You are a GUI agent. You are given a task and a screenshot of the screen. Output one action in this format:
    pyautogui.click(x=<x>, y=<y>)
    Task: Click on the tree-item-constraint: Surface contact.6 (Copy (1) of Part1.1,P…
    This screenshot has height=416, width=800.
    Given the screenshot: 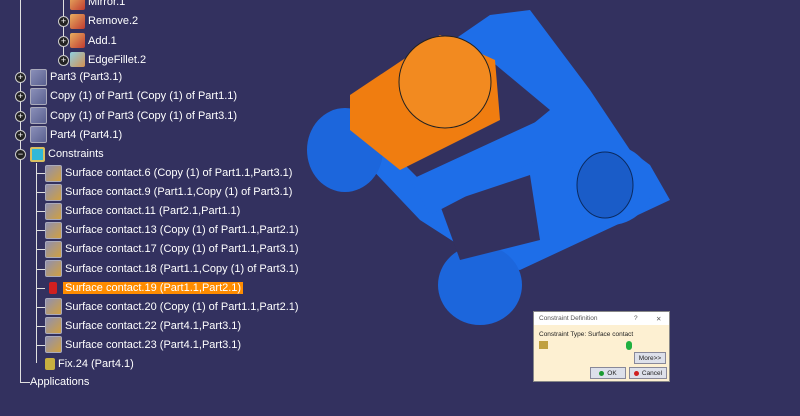 What is the action you would take?
    pyautogui.click(x=168, y=173)
    